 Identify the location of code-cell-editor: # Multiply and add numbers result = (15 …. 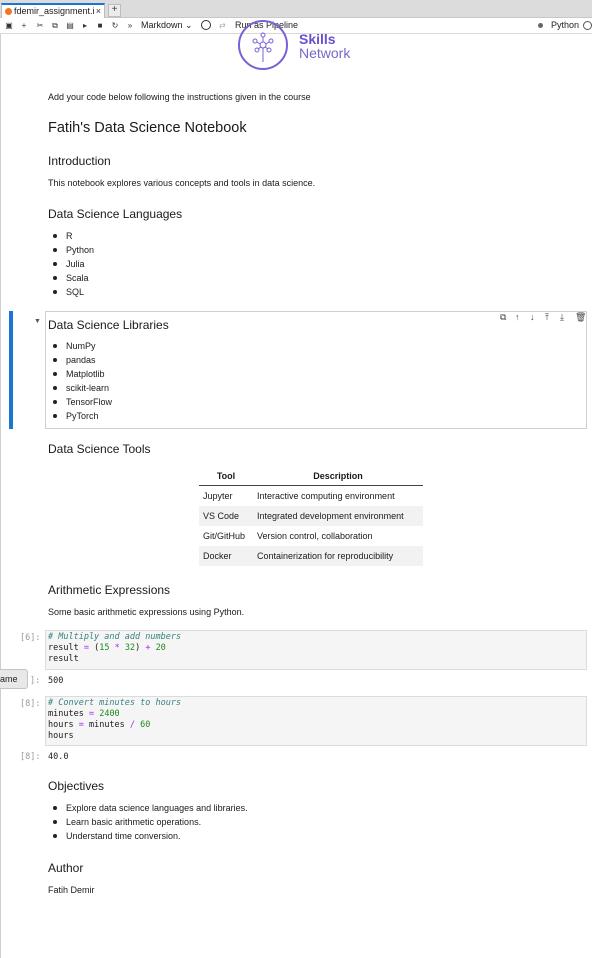
(316, 650).